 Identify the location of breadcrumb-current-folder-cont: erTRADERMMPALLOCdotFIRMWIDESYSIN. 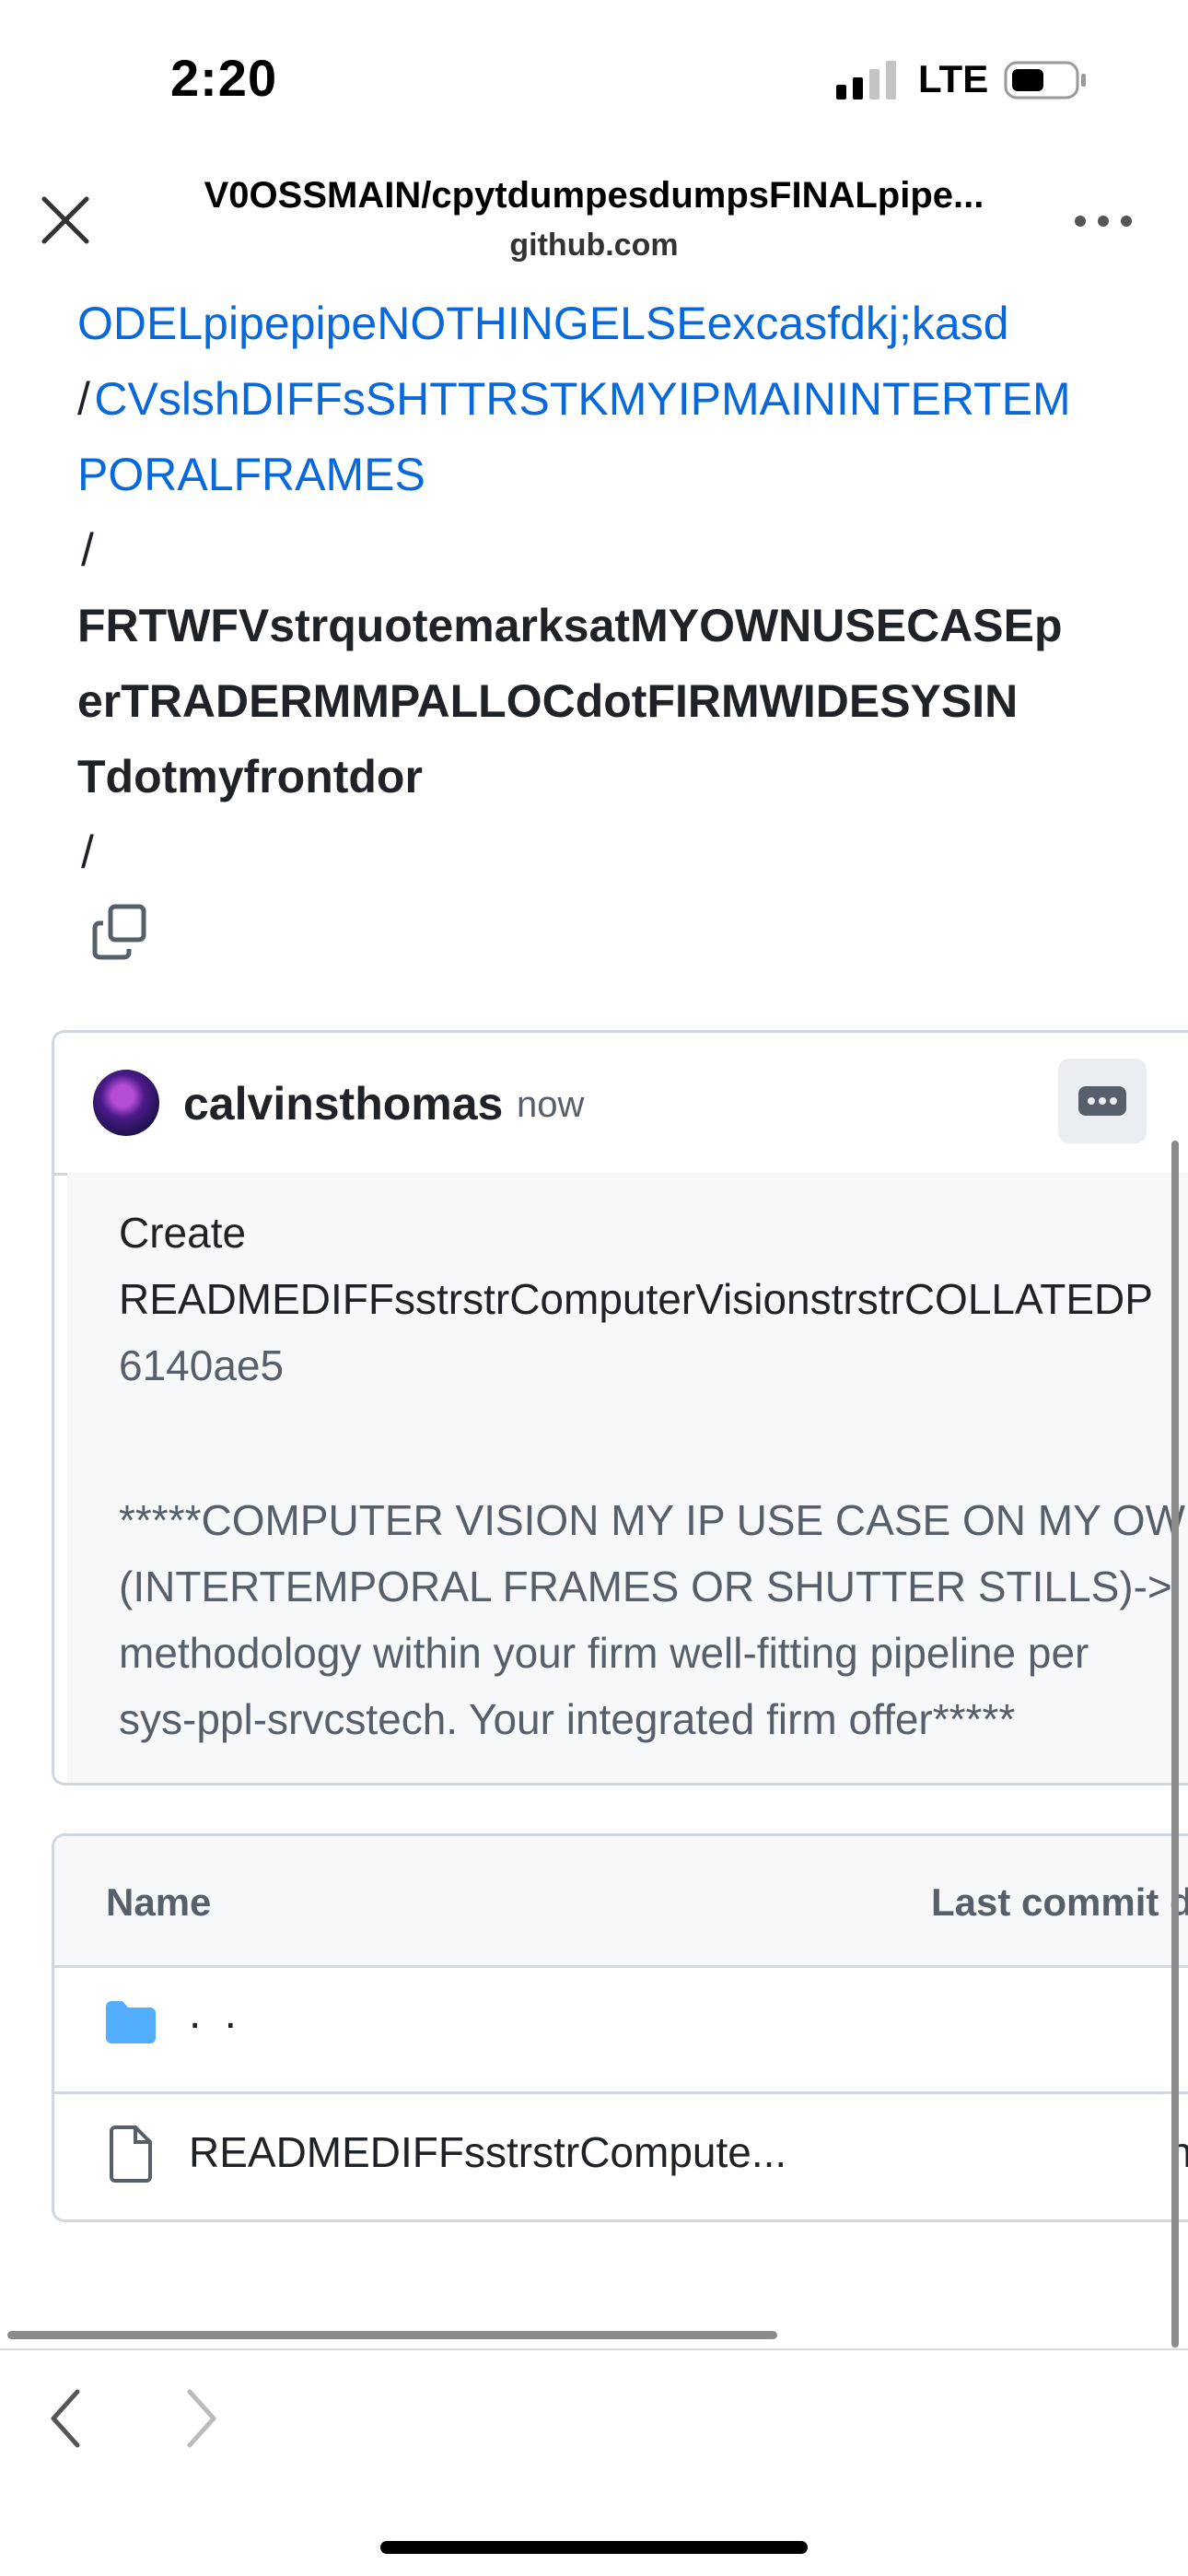
(548, 701).